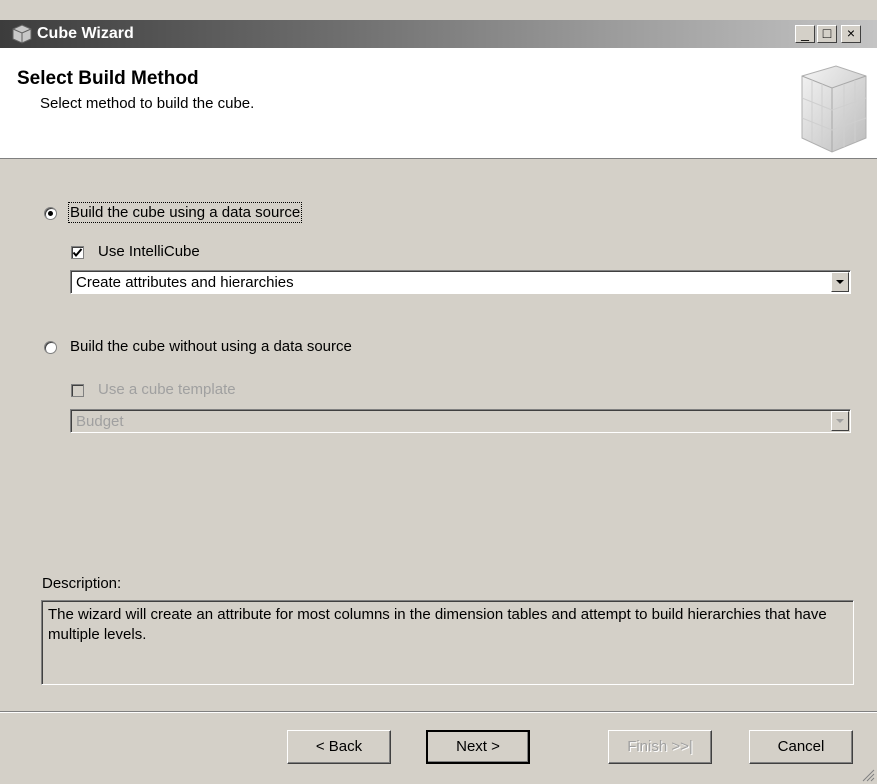  I want to click on resize-grip-icon, so click(868, 775).